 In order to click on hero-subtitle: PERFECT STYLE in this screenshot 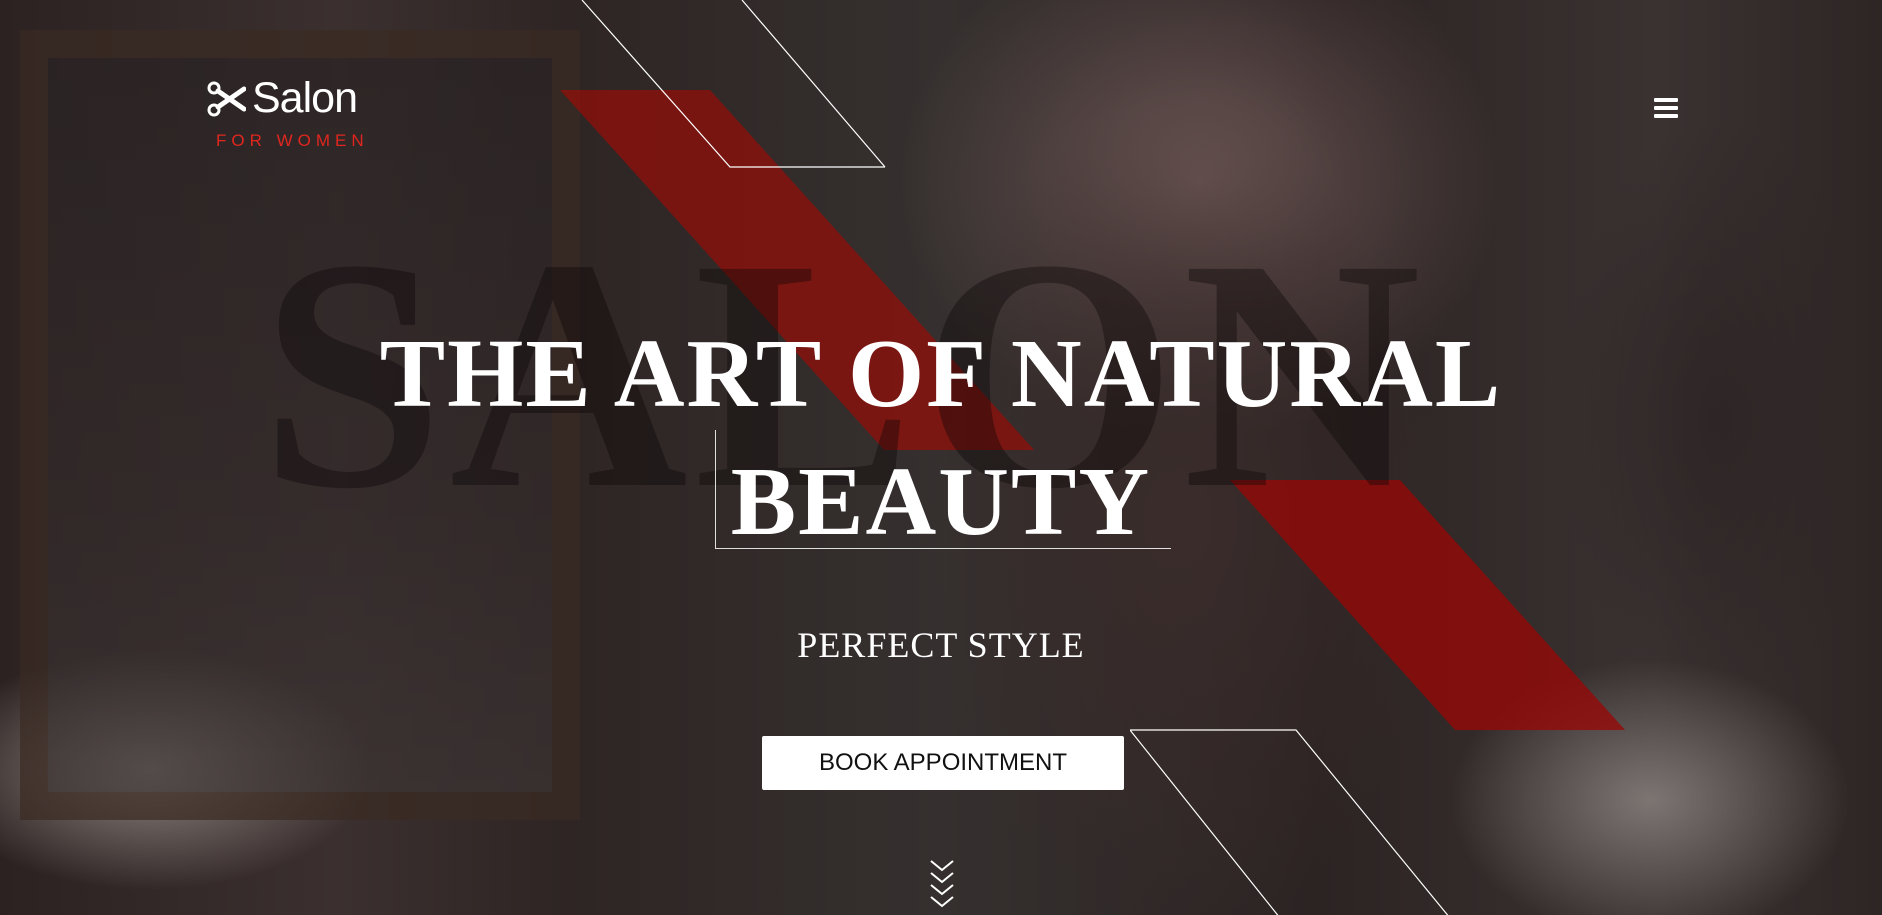, I will do `click(941, 645)`.